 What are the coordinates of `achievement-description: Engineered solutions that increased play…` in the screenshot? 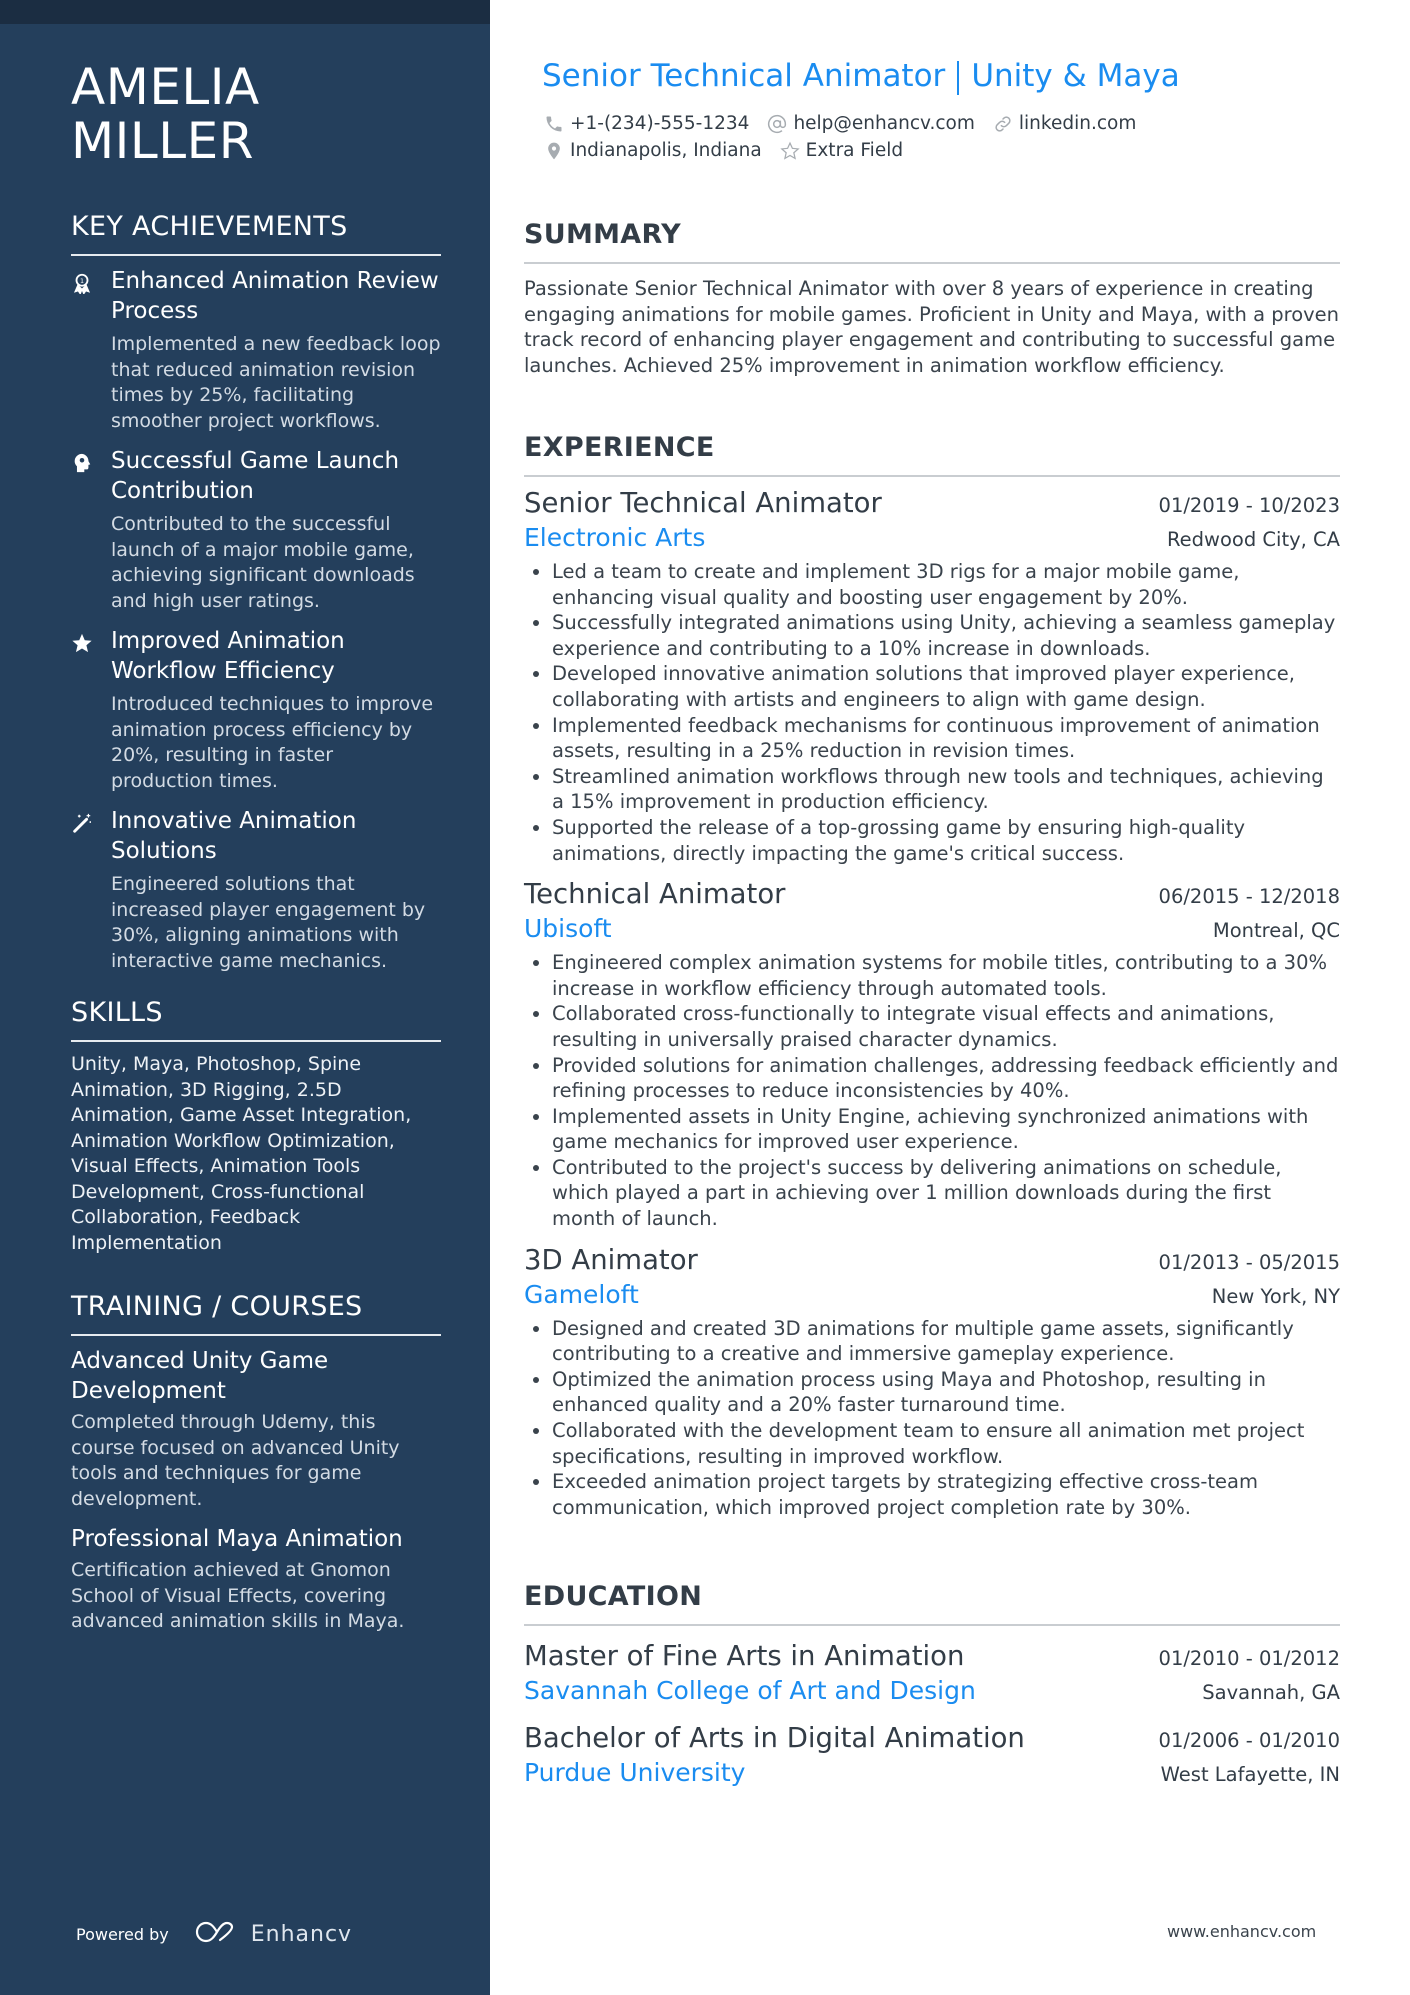 It's located at (268, 922).